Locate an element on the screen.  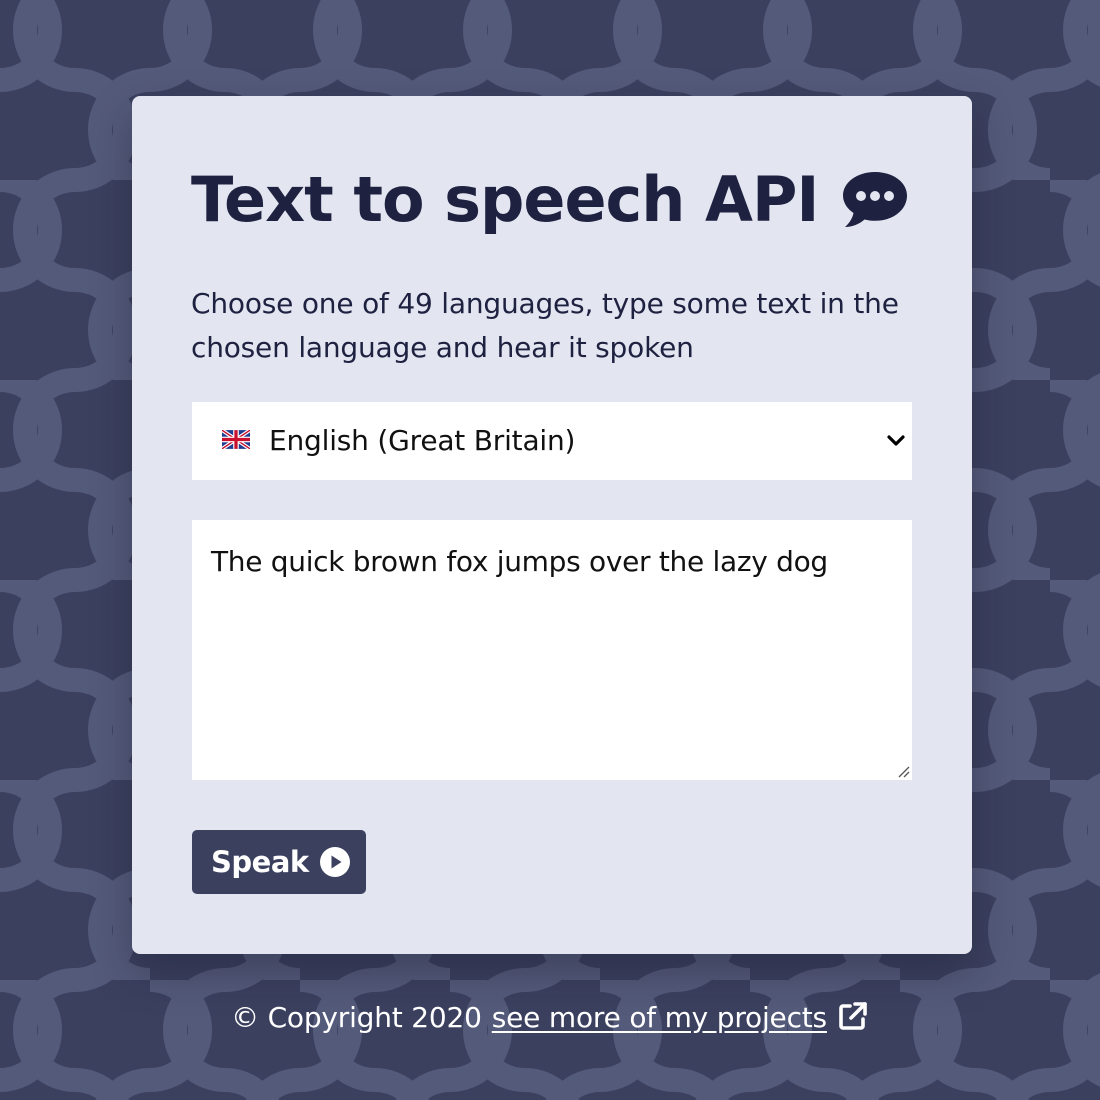
language-select-value: English (Great Britain) is located at coordinates (422, 440).